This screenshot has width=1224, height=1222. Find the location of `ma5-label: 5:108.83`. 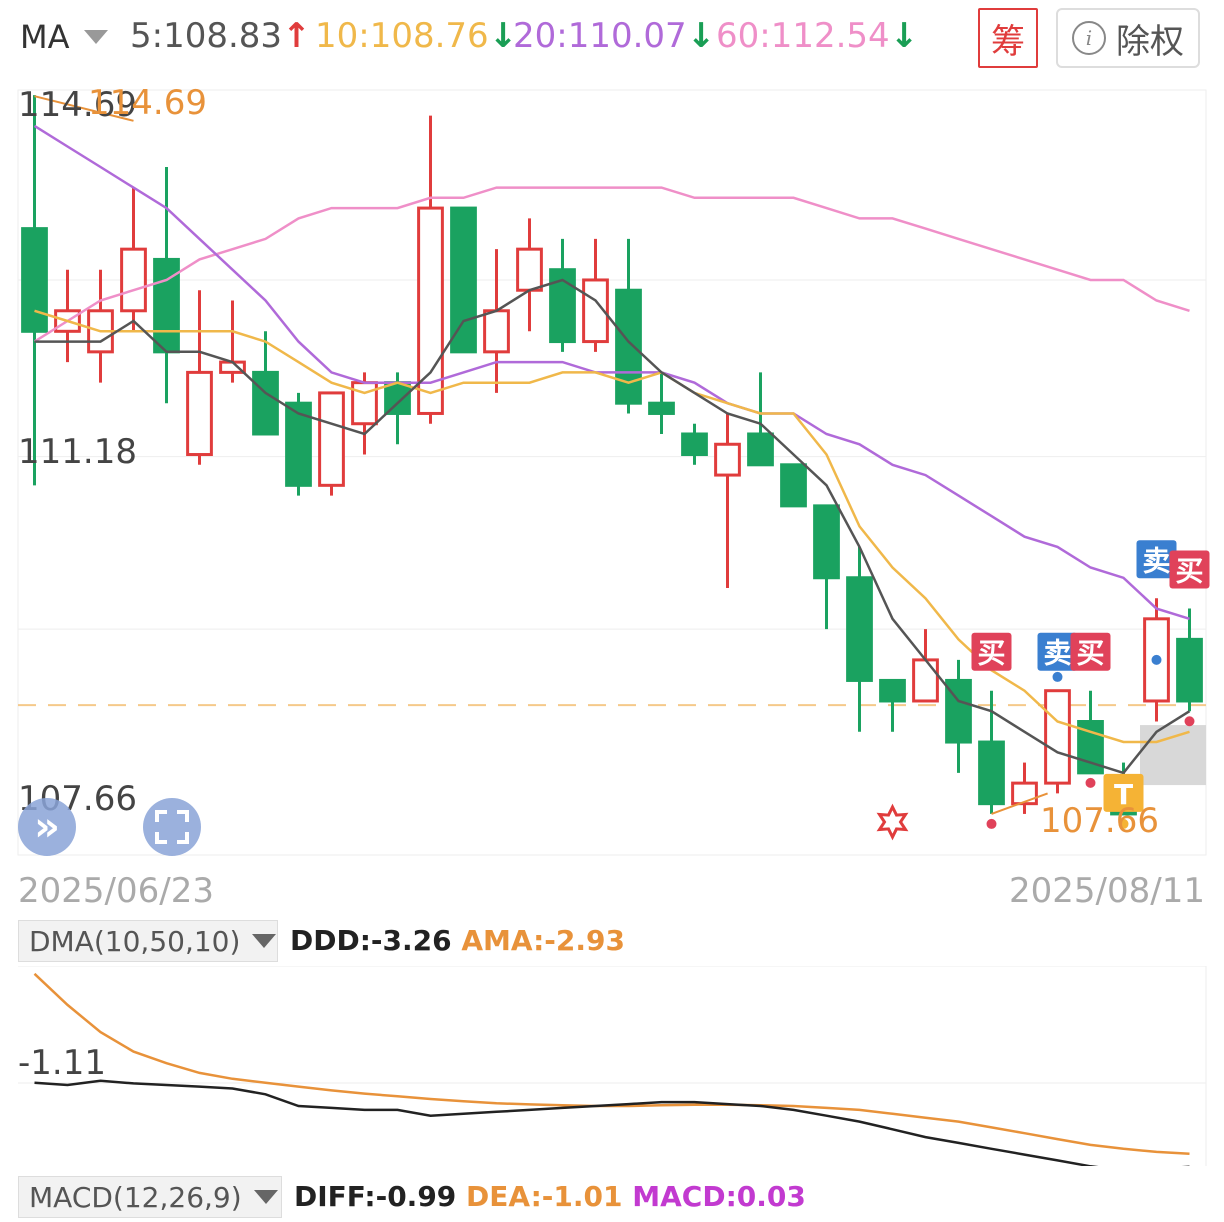

ma5-label: 5:108.83 is located at coordinates (206, 36).